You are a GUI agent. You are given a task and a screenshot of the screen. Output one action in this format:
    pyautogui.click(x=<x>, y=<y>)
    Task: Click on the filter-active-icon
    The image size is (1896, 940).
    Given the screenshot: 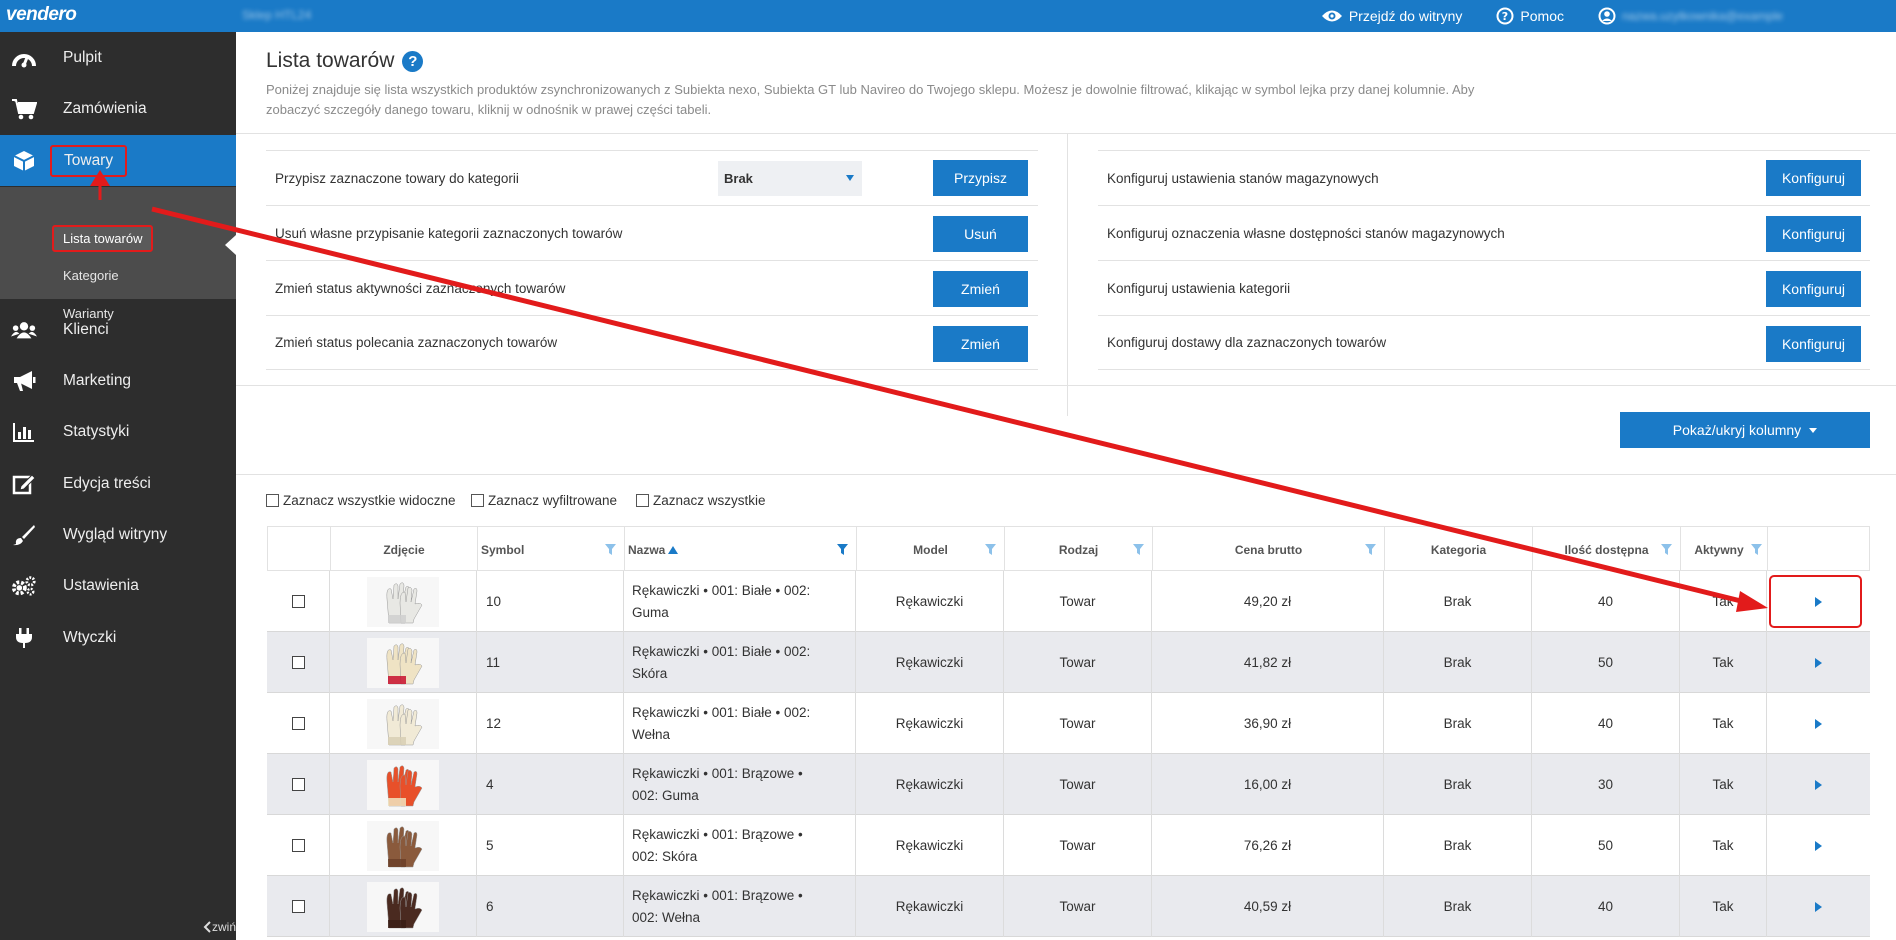 What is the action you would take?
    pyautogui.click(x=842, y=549)
    